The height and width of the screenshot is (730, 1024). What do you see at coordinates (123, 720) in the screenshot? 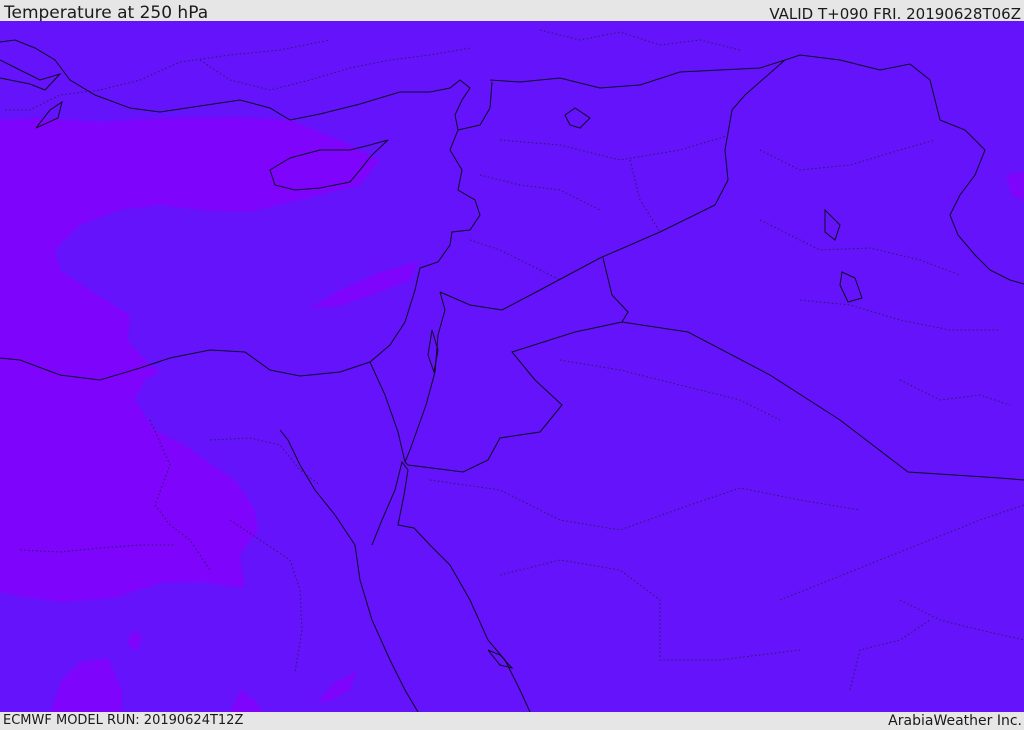
I see `model-run-label: ECMWF MODEL RUN: 20190624T12Z` at bounding box center [123, 720].